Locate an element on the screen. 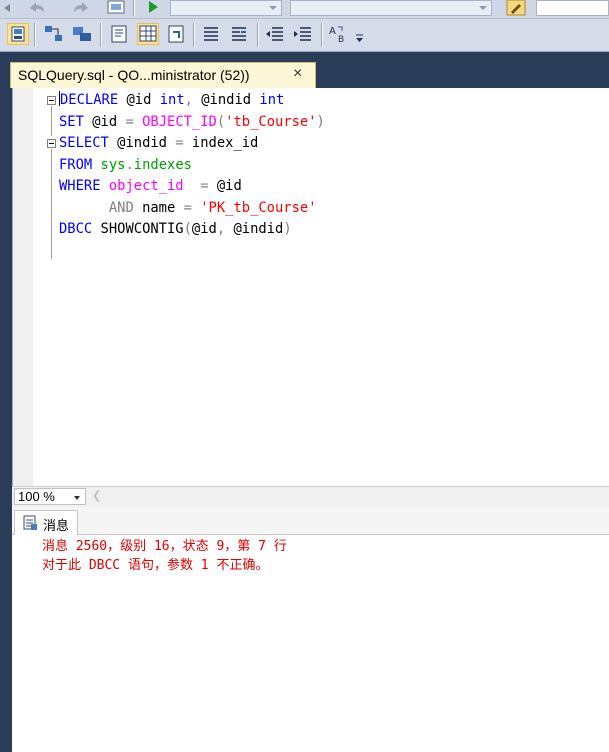  uncomment-icon is located at coordinates (239, 34).